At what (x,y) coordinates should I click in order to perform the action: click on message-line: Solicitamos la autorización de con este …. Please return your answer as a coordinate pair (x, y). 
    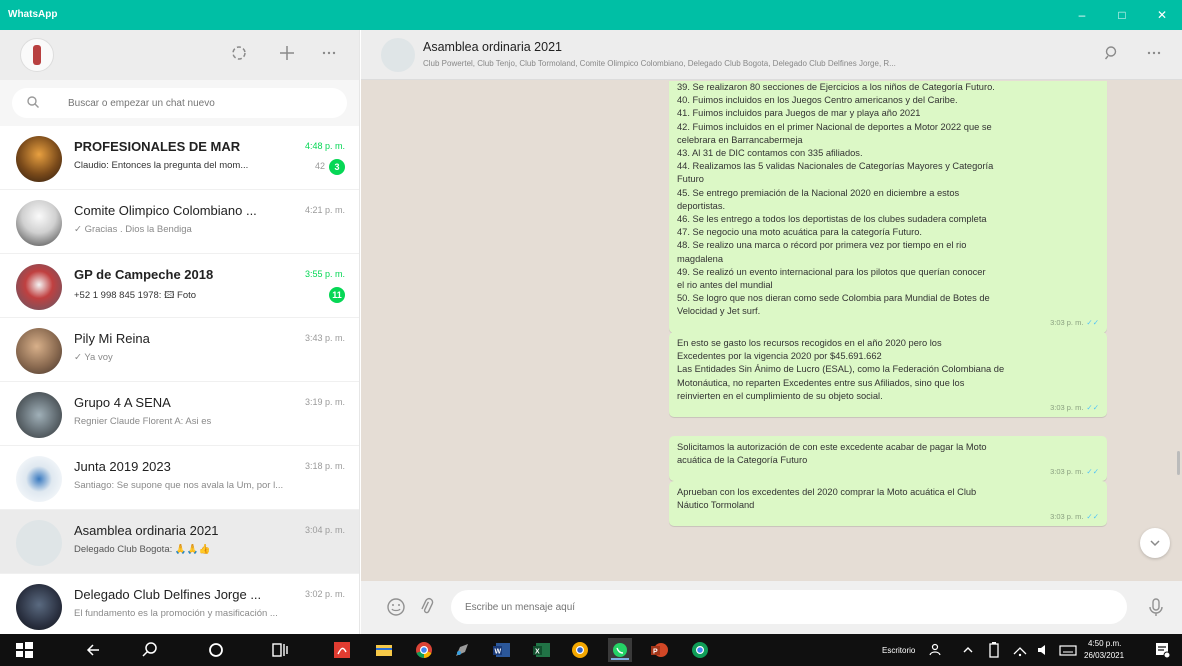
    Looking at the image, I should click on (832, 447).